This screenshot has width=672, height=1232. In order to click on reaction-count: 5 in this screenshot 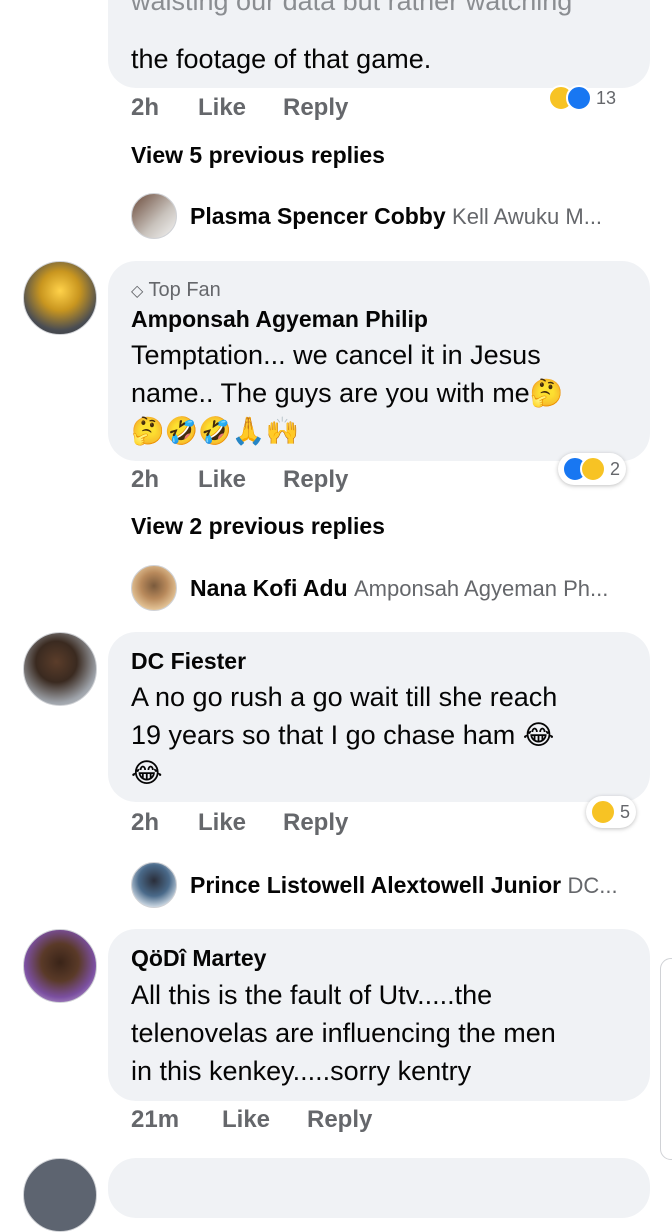, I will do `click(625, 811)`.